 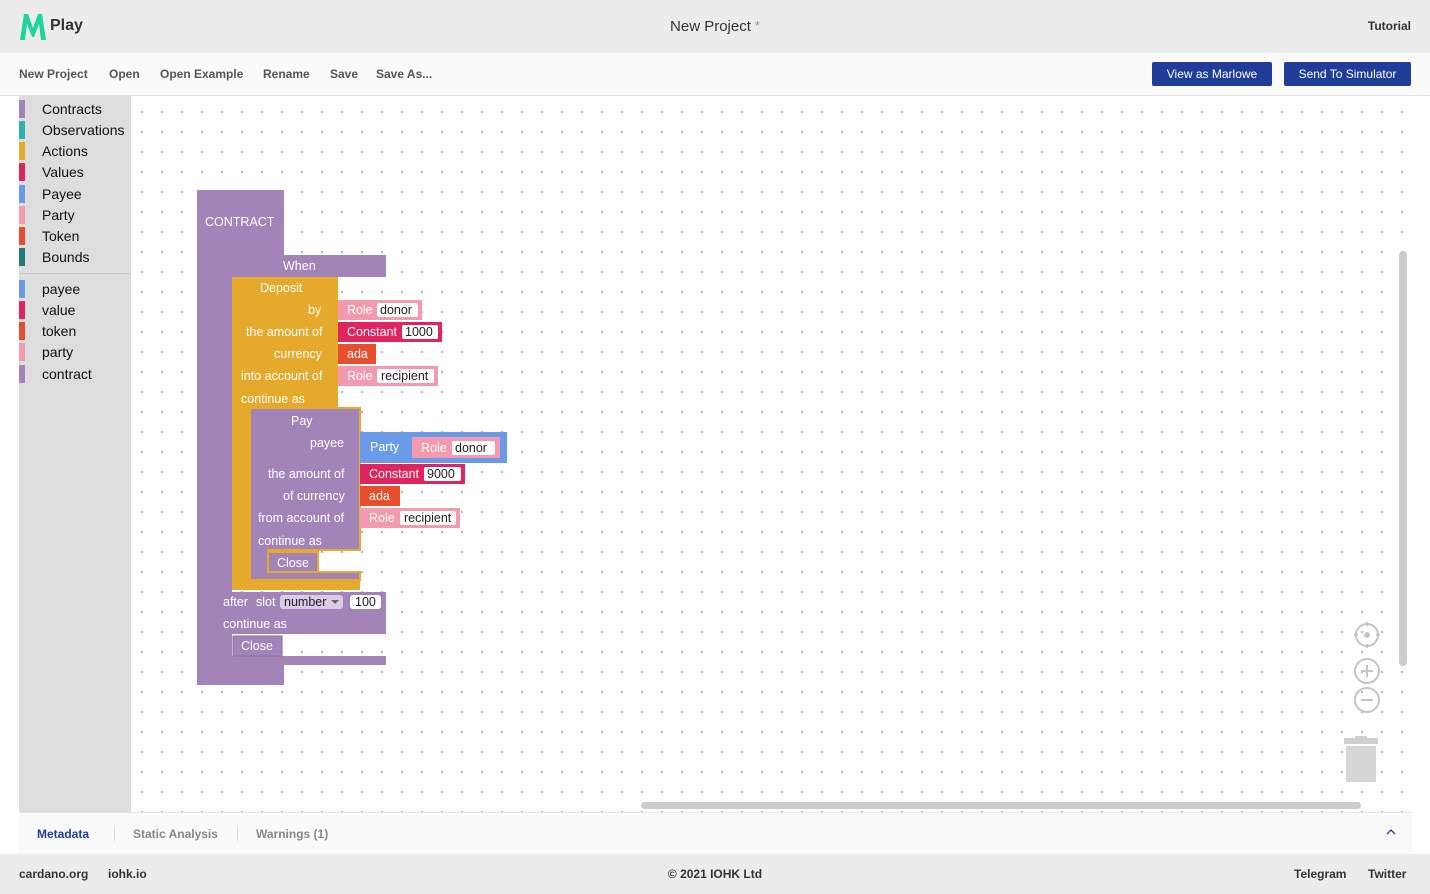 I want to click on ada-token-block: ada, so click(x=357, y=354).